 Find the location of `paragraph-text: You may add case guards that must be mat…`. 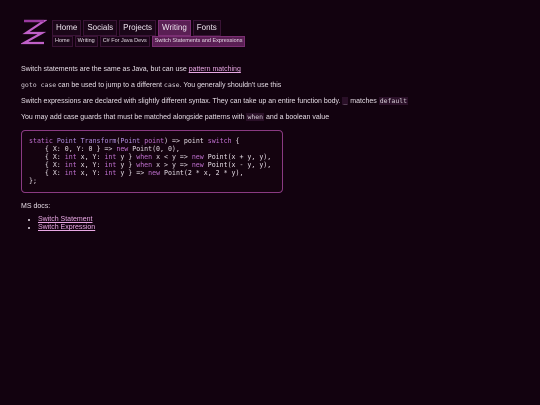

paragraph-text: You may add case guards that must be mat… is located at coordinates (134, 117).